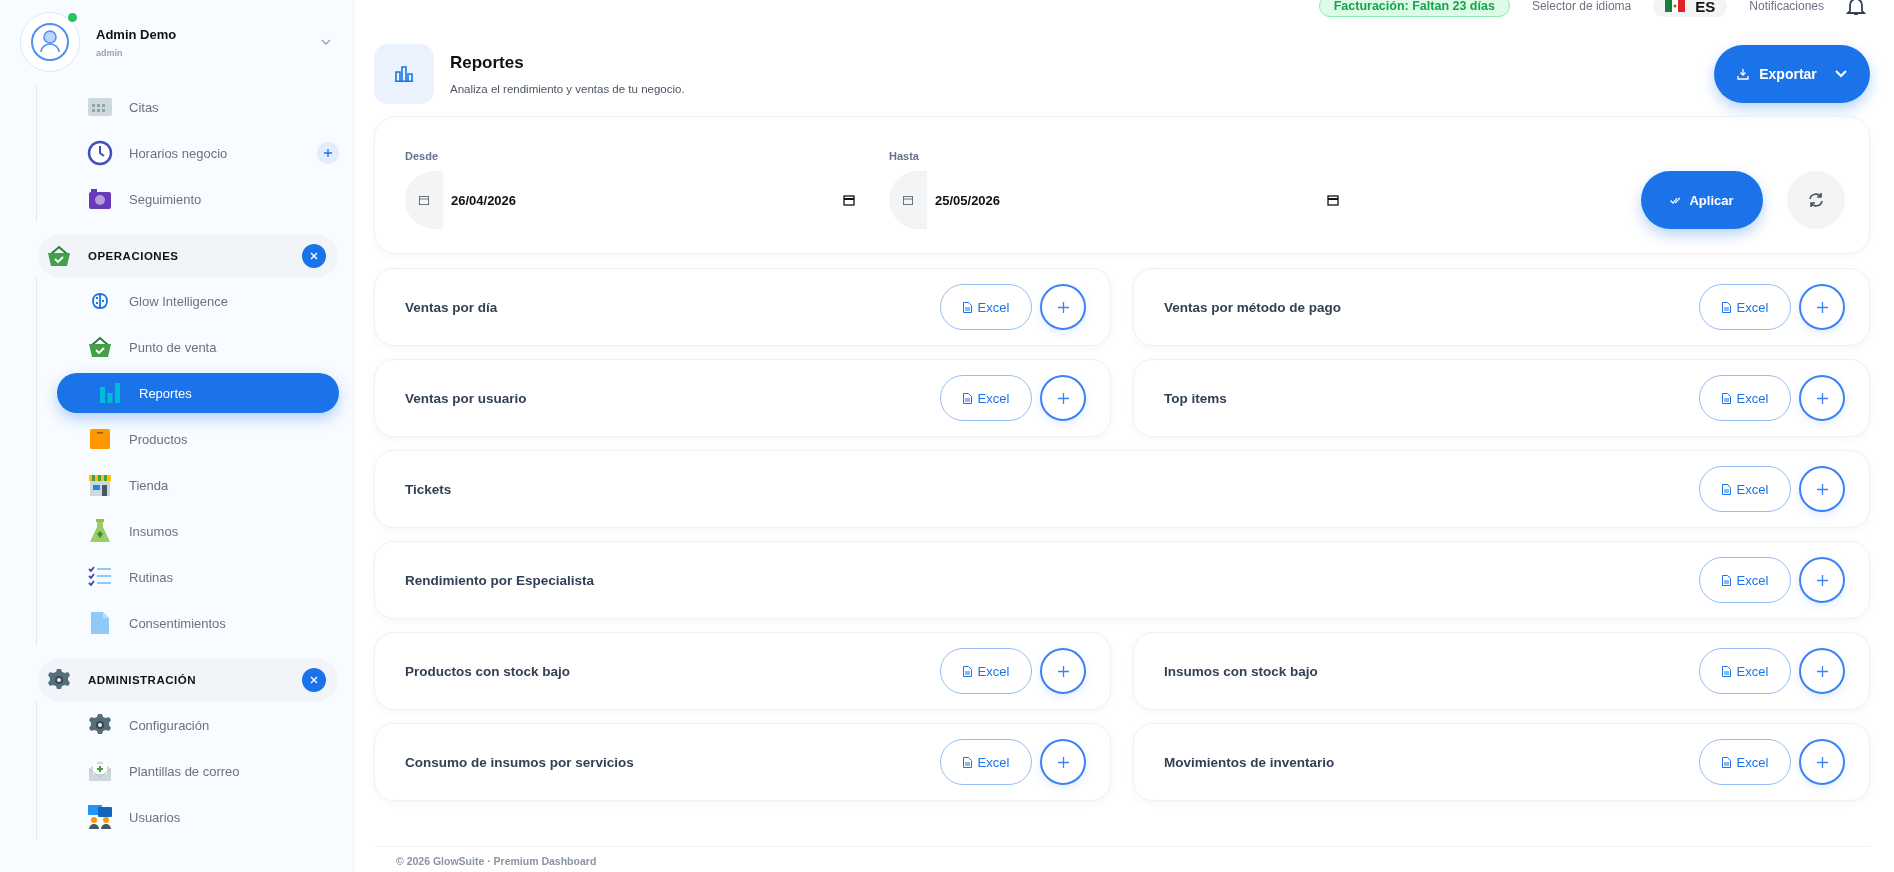 The width and height of the screenshot is (1894, 872). What do you see at coordinates (137, 34) in the screenshot?
I see `user-name: Admin Demo` at bounding box center [137, 34].